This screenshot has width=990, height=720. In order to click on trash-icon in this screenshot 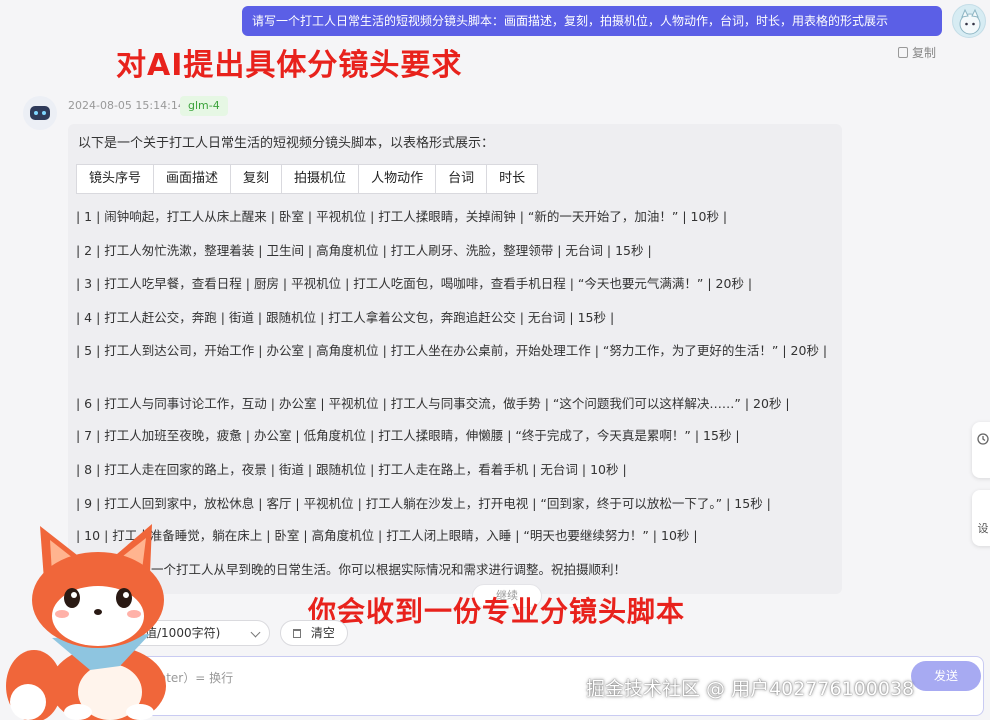, I will do `click(297, 633)`.